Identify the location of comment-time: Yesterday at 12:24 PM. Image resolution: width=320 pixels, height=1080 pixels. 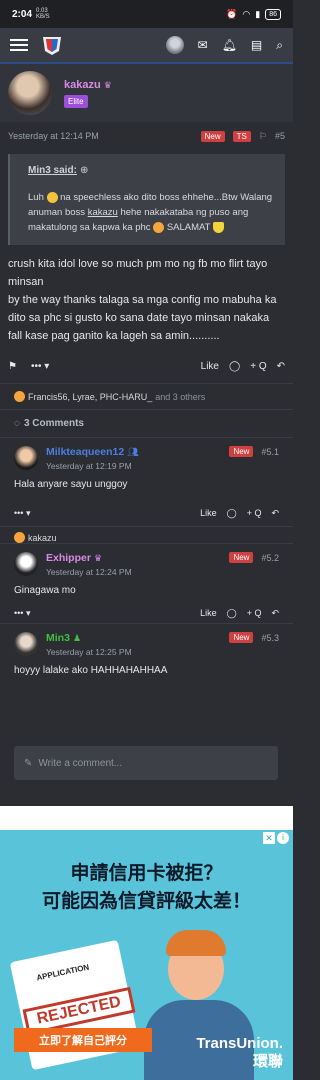
(89, 572).